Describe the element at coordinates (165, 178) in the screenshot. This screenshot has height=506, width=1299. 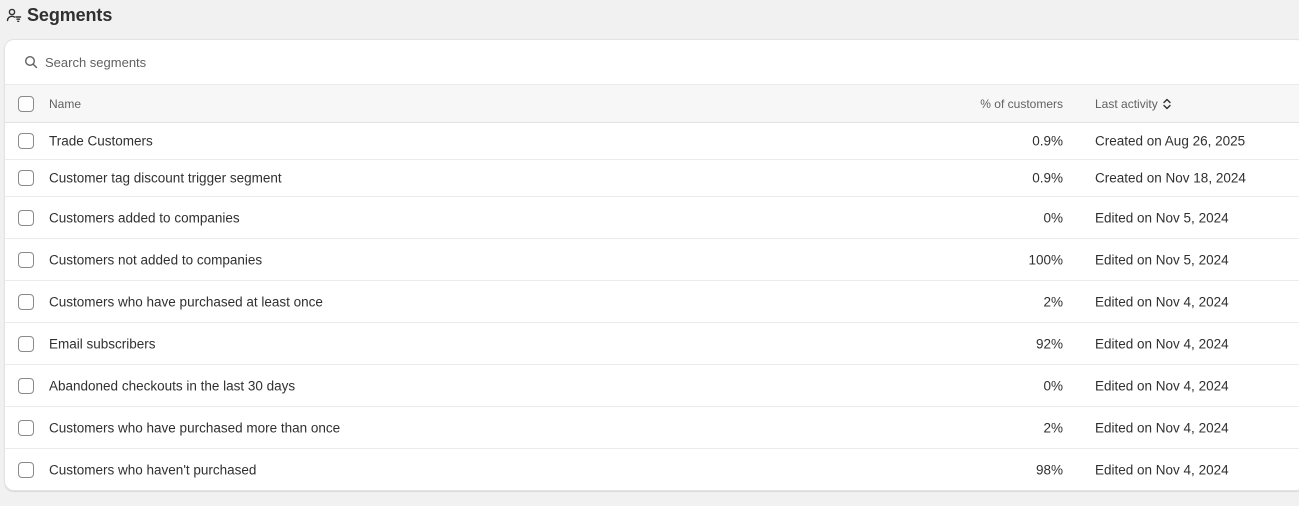
I see `segment-name: Customer tag discount trigger segment` at that location.